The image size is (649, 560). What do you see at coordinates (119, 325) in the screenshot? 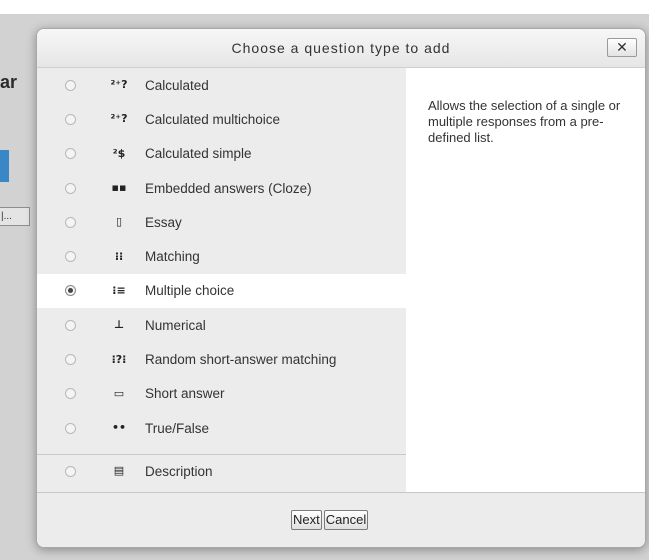
I see `numerical-icon: ⊥` at bounding box center [119, 325].